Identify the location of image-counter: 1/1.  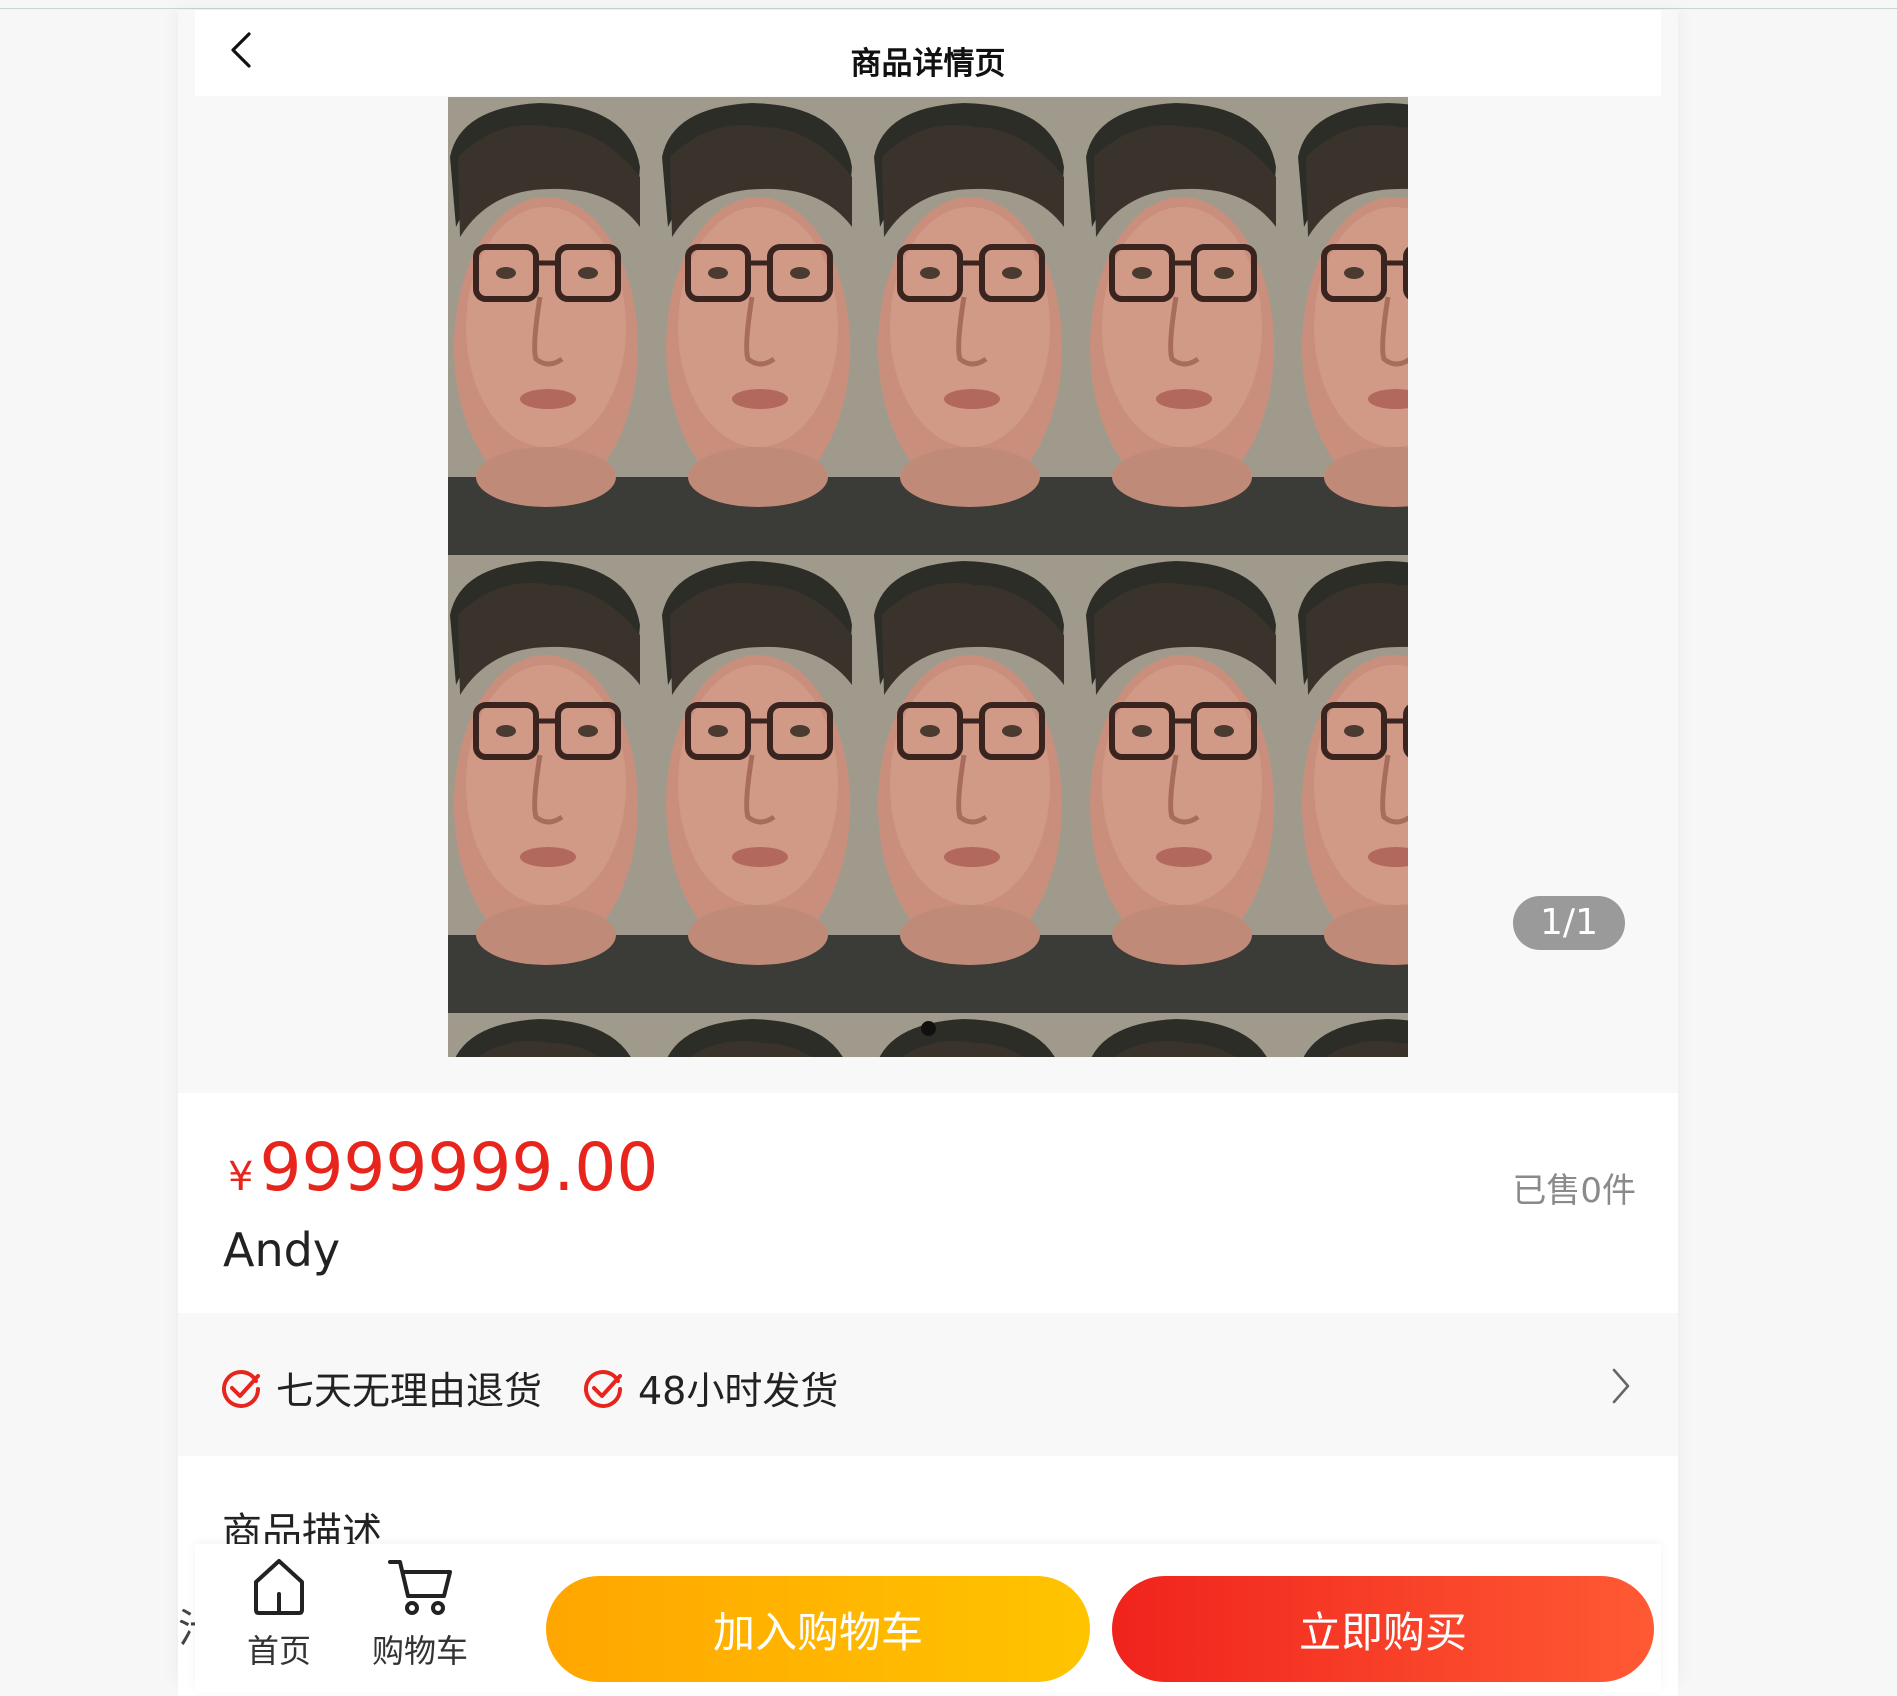
(1569, 923).